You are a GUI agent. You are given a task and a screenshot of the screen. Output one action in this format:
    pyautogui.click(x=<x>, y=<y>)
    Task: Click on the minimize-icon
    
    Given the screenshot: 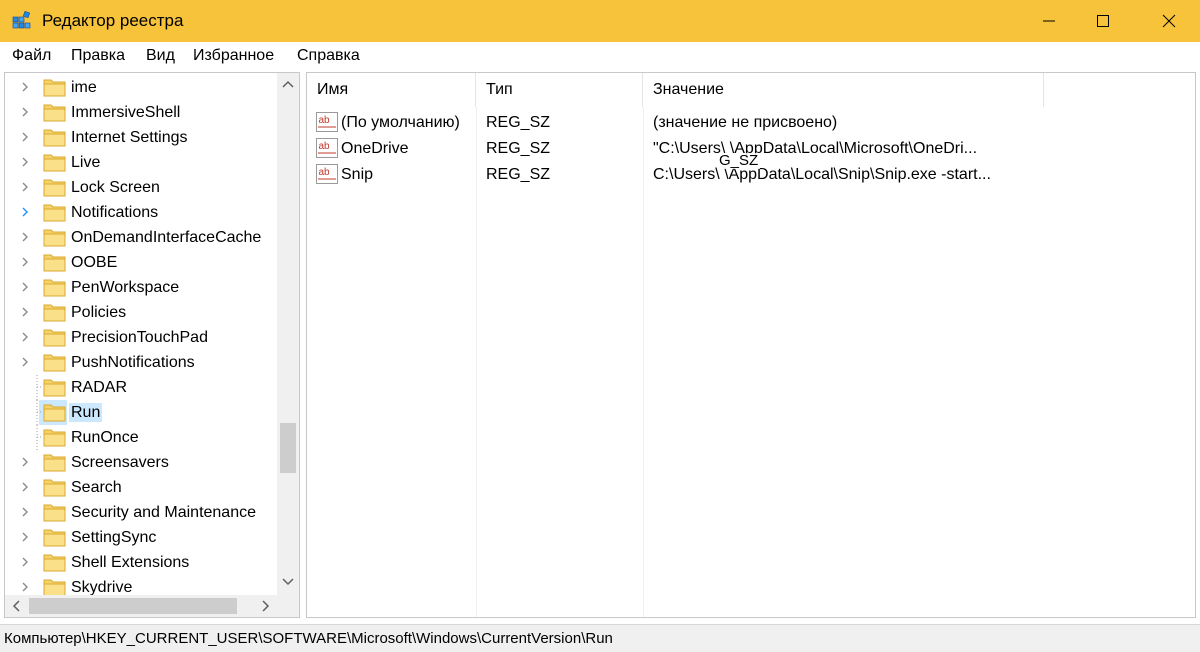 What is the action you would take?
    pyautogui.click(x=1049, y=21)
    